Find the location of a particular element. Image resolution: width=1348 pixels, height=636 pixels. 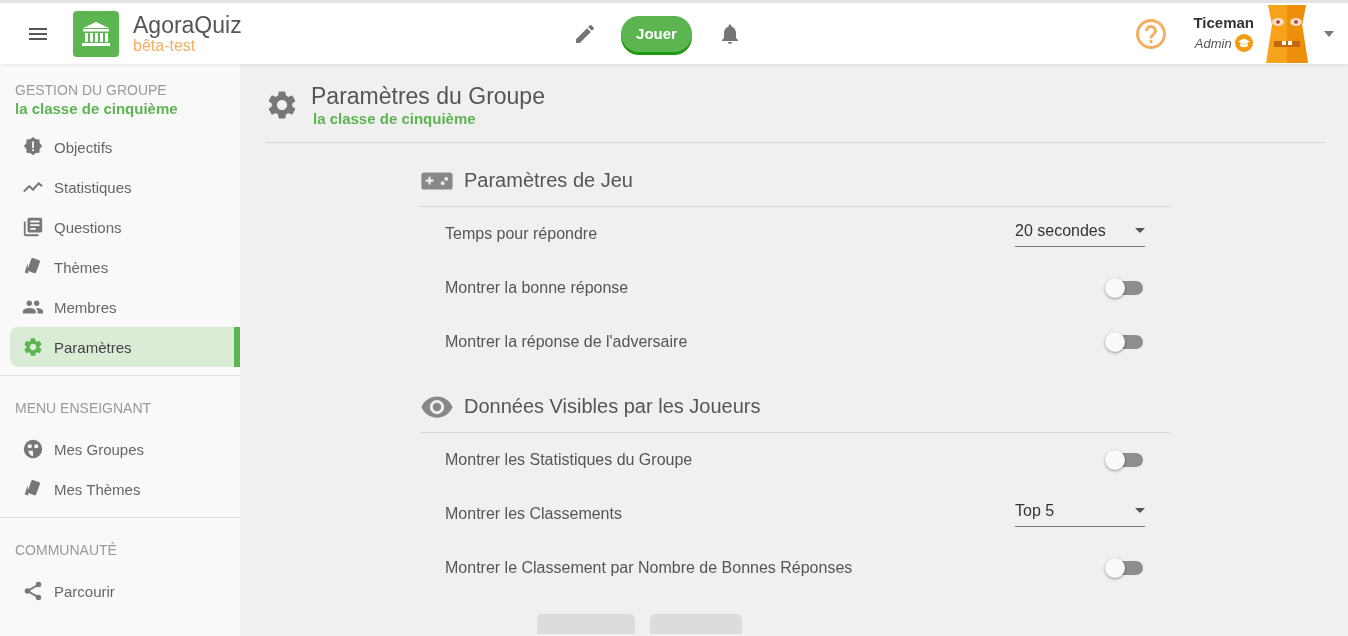

select-field: 20 secondes is located at coordinates (1080, 234).